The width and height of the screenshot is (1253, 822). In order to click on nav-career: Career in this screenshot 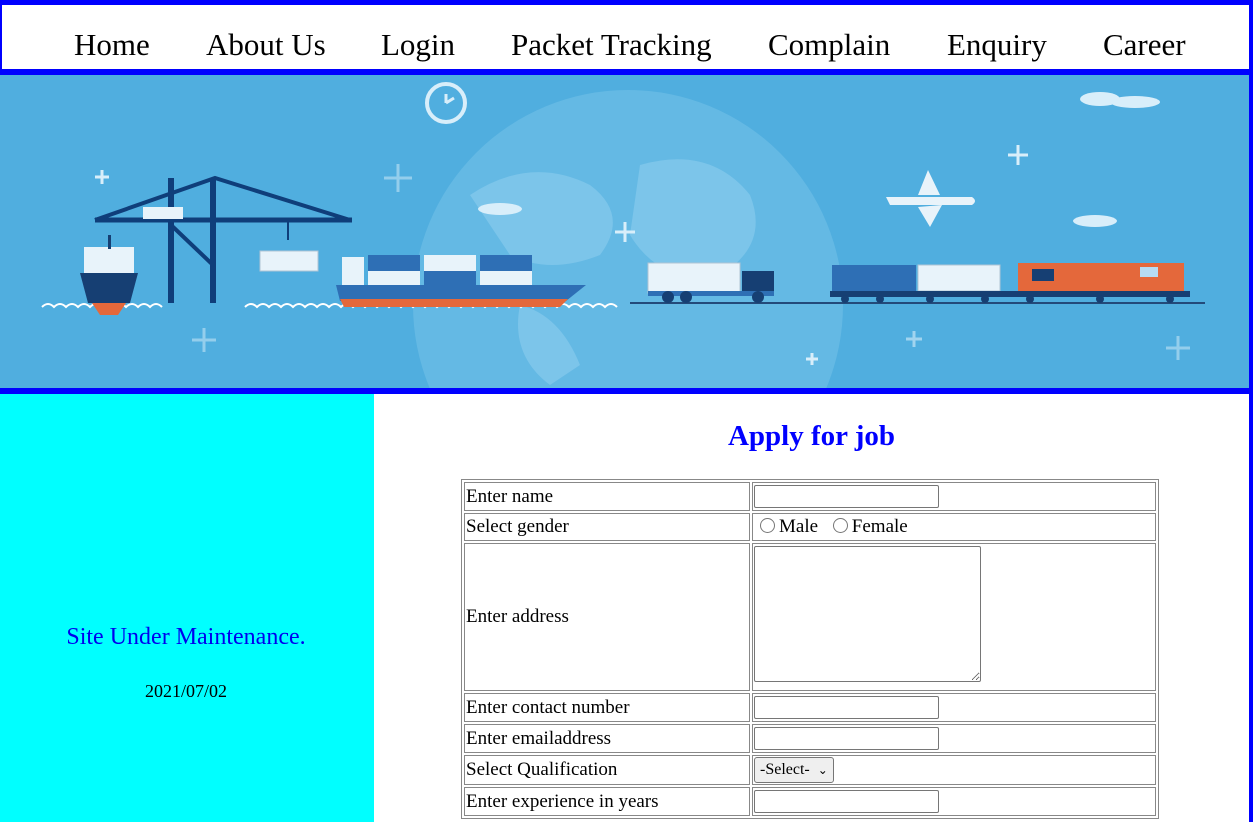, I will do `click(1144, 45)`.